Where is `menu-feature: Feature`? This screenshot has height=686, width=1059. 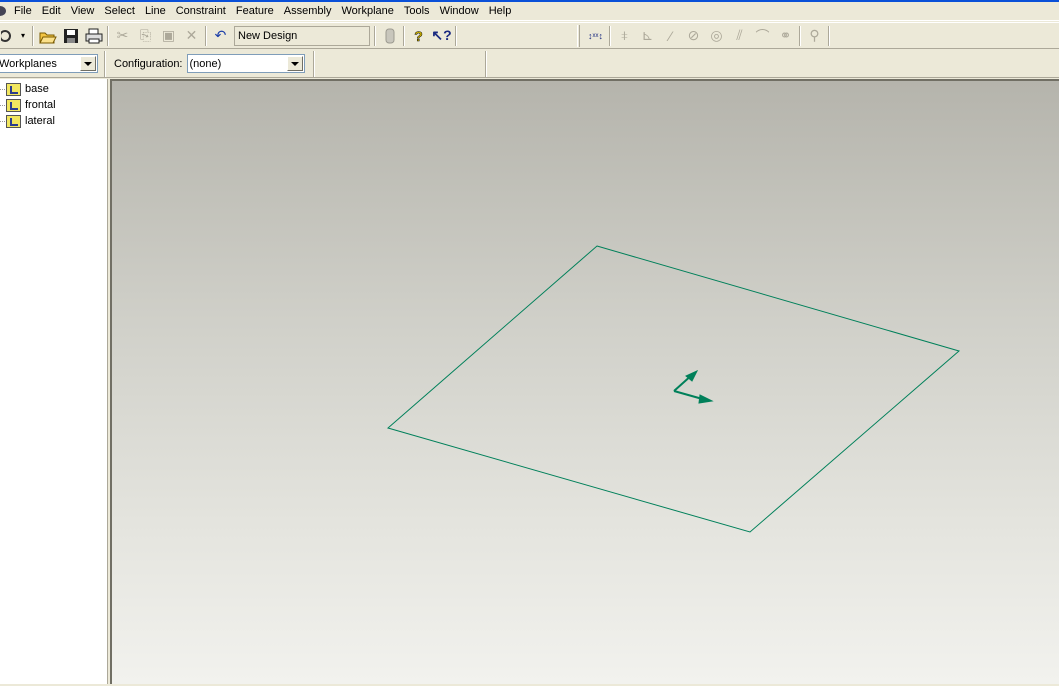
menu-feature: Feature is located at coordinates (255, 11).